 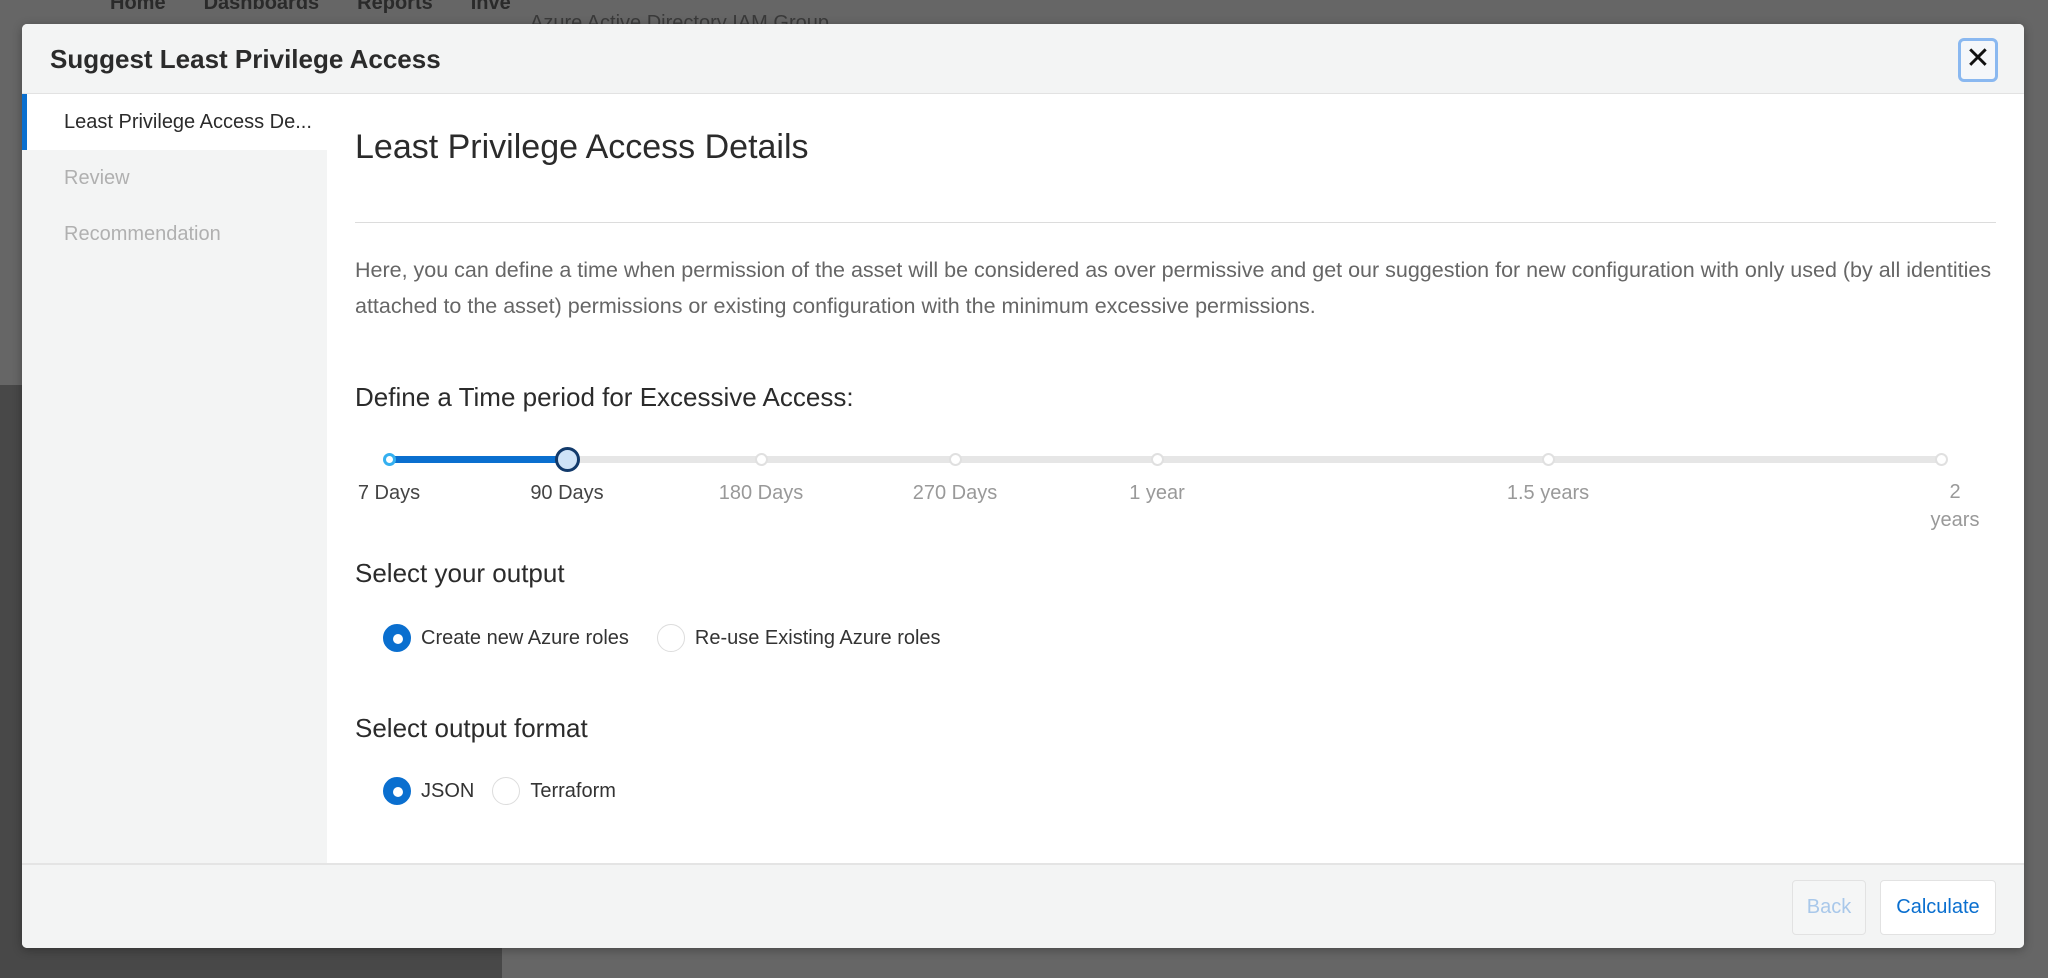 I want to click on output-label: Select your output, so click(x=460, y=573).